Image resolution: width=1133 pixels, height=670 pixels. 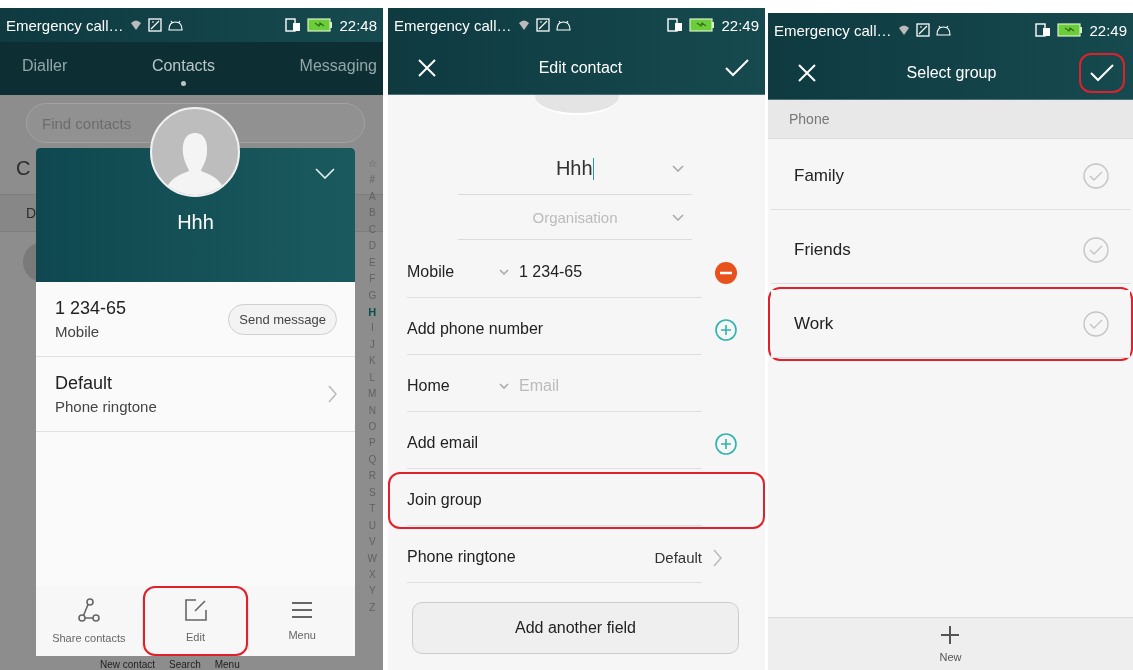 I want to click on list-text: D, so click(x=31, y=213).